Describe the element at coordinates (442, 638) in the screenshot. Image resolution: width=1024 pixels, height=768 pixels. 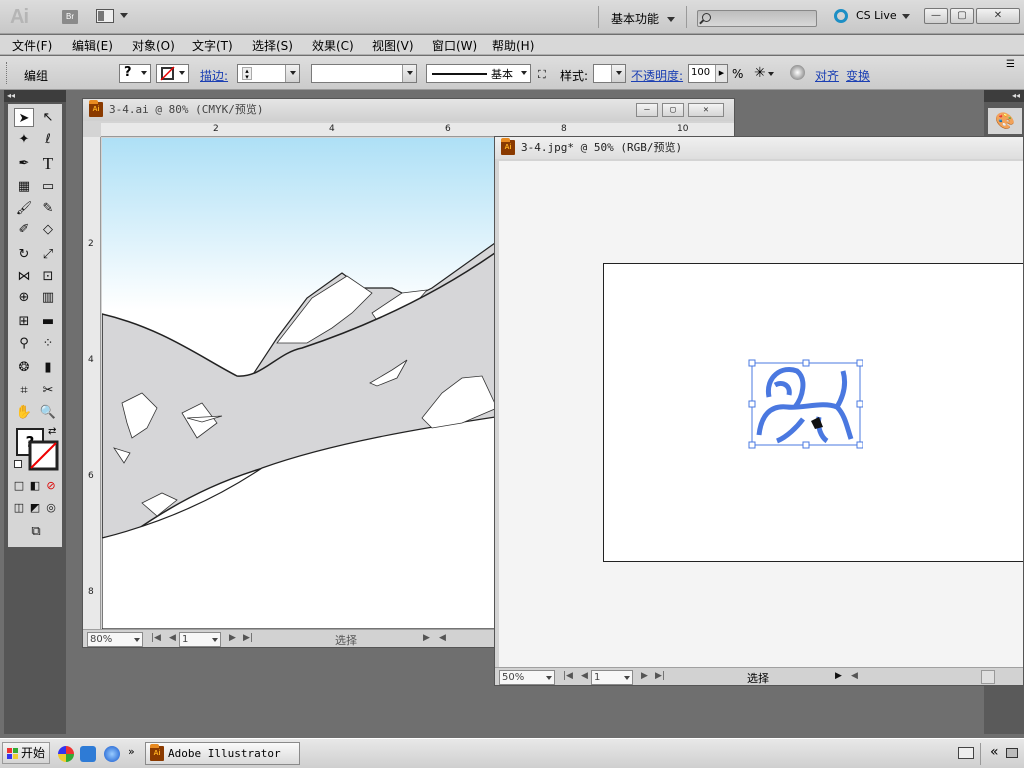
I see `scroll-left-icon: ◀` at that location.